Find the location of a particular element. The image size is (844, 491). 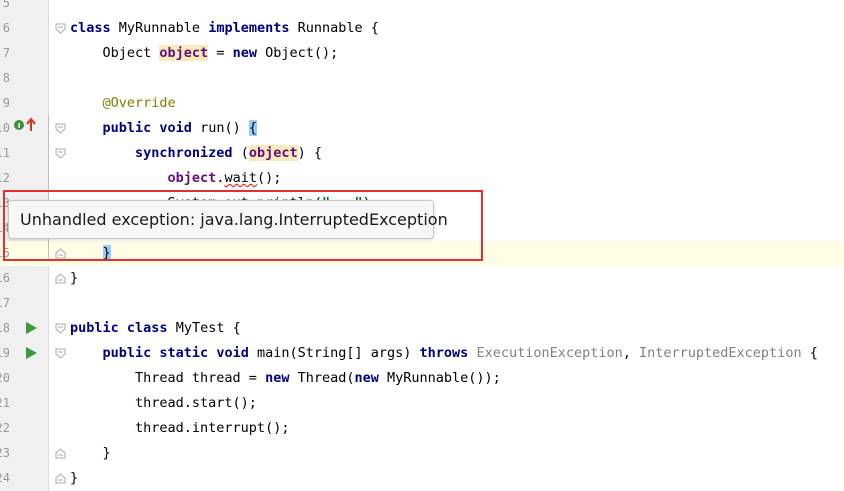

code-token: Object(); is located at coordinates (302, 53).